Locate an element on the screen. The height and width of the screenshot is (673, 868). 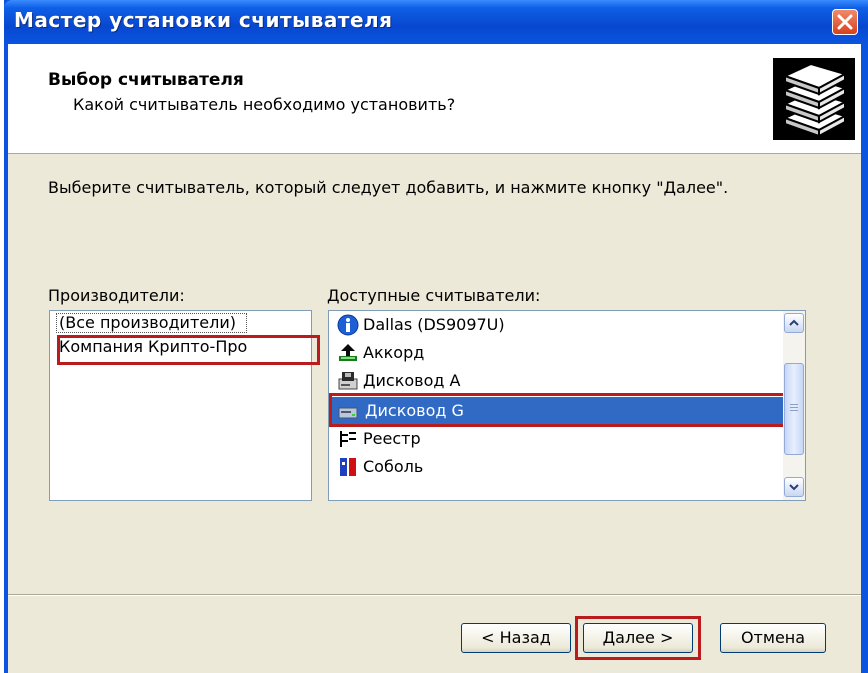
close-icon is located at coordinates (845, 22).